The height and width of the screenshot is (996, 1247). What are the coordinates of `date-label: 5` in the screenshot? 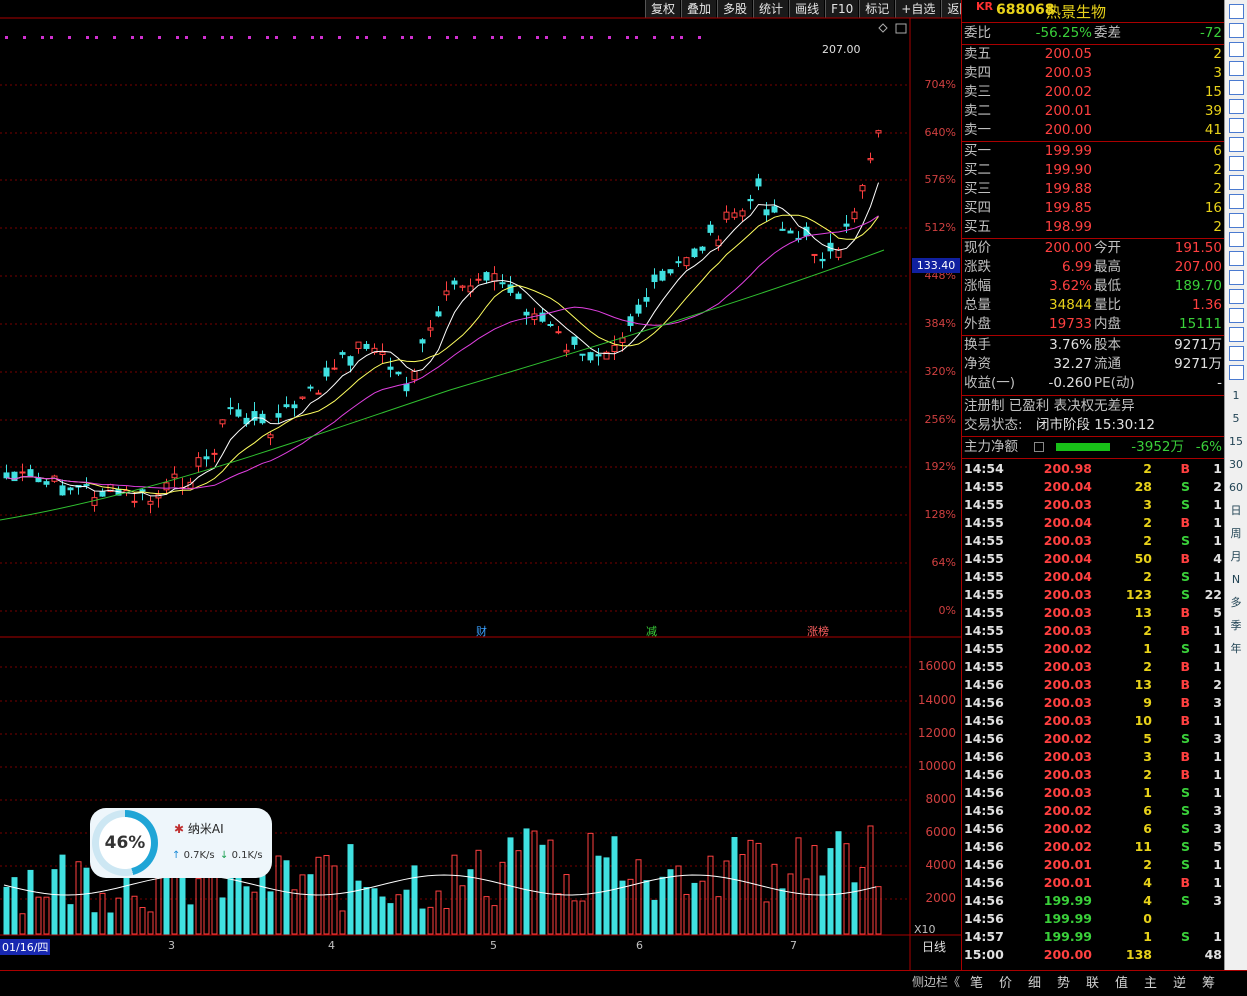 It's located at (493, 945).